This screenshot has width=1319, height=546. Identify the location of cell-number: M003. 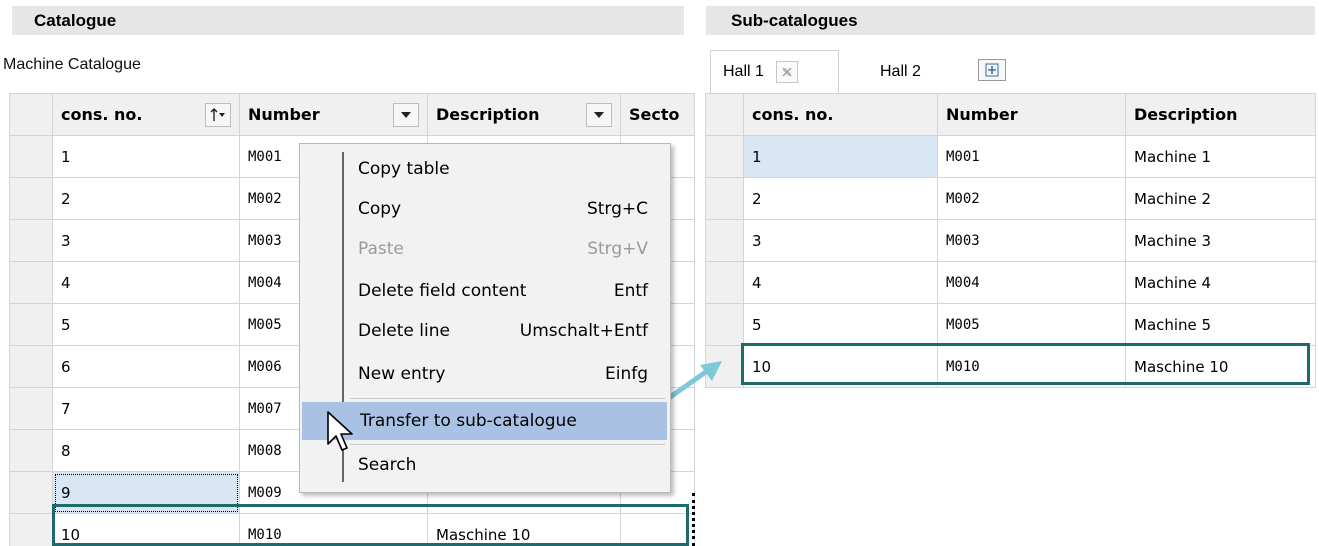
(1031, 240).